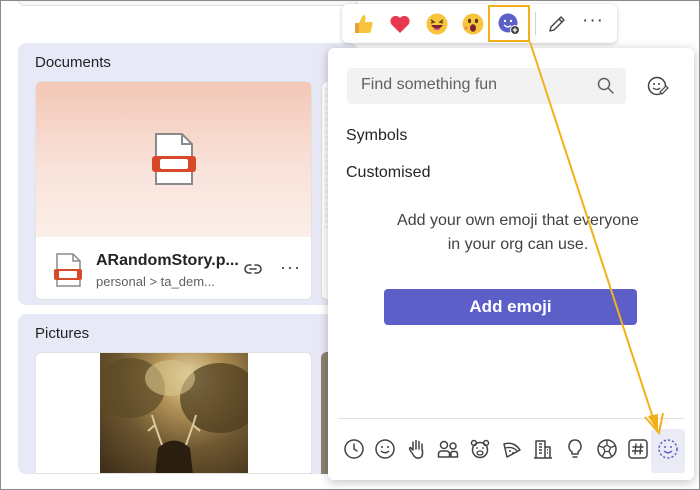  Describe the element at coordinates (400, 24) in the screenshot. I see `heart-icon` at that location.